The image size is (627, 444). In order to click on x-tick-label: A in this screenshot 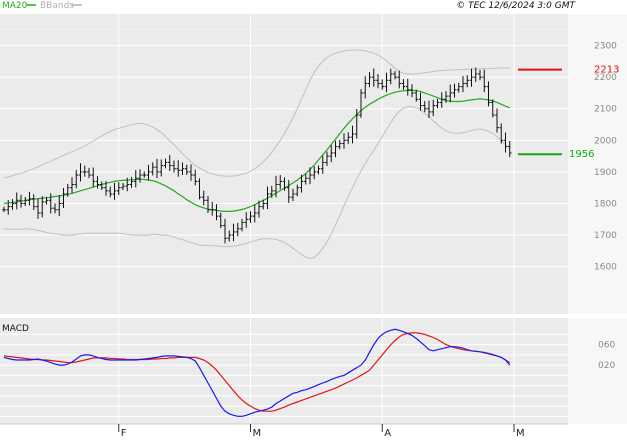, I will do `click(387, 433)`.